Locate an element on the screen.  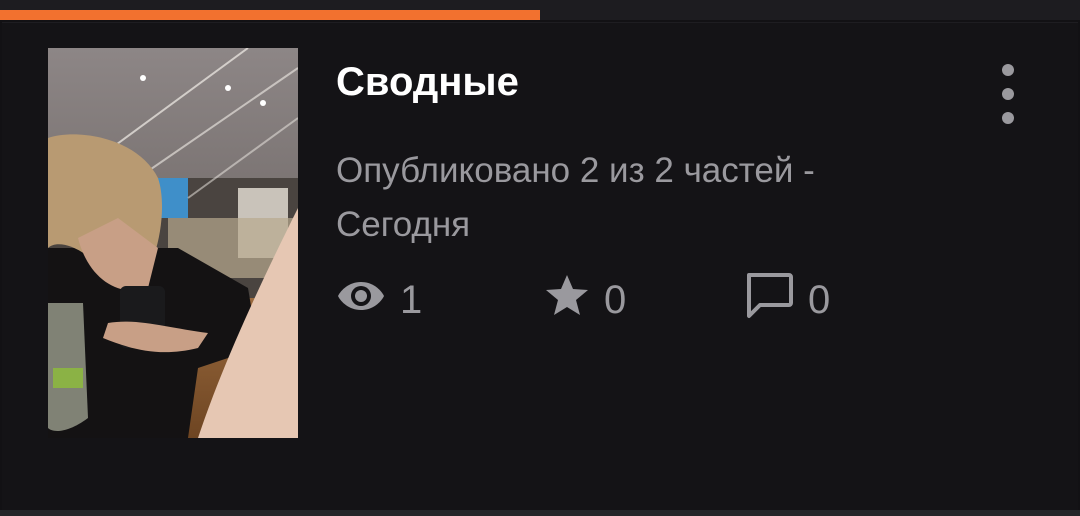
votes-count: 0 is located at coordinates (615, 299).